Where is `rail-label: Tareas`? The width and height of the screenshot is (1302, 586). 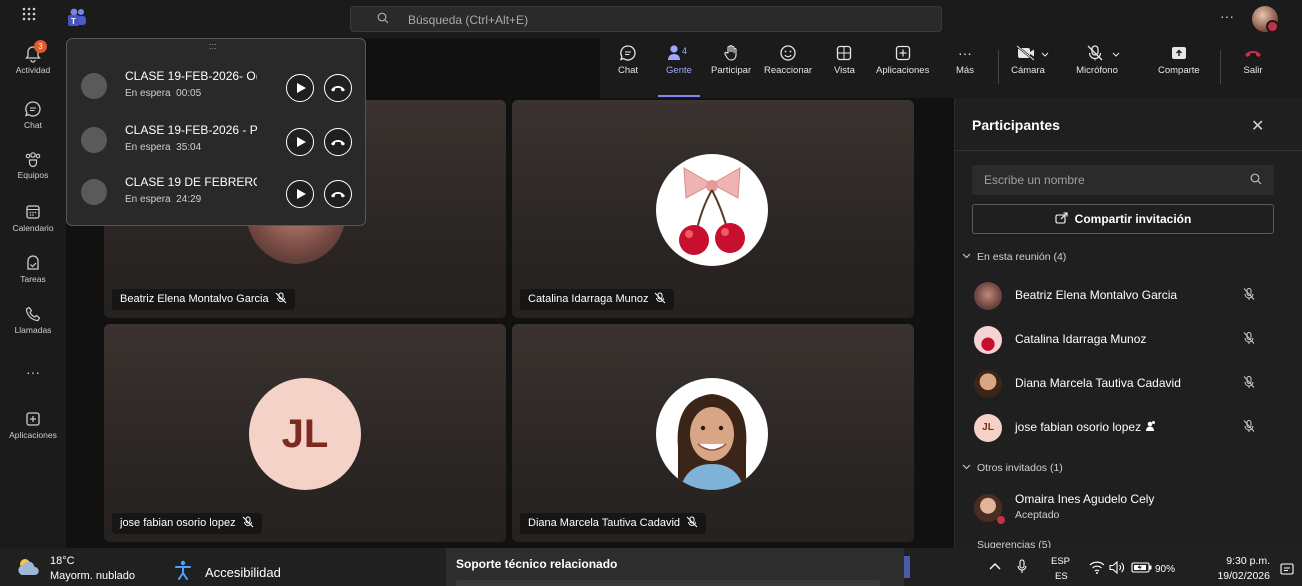 rail-label: Tareas is located at coordinates (33, 279).